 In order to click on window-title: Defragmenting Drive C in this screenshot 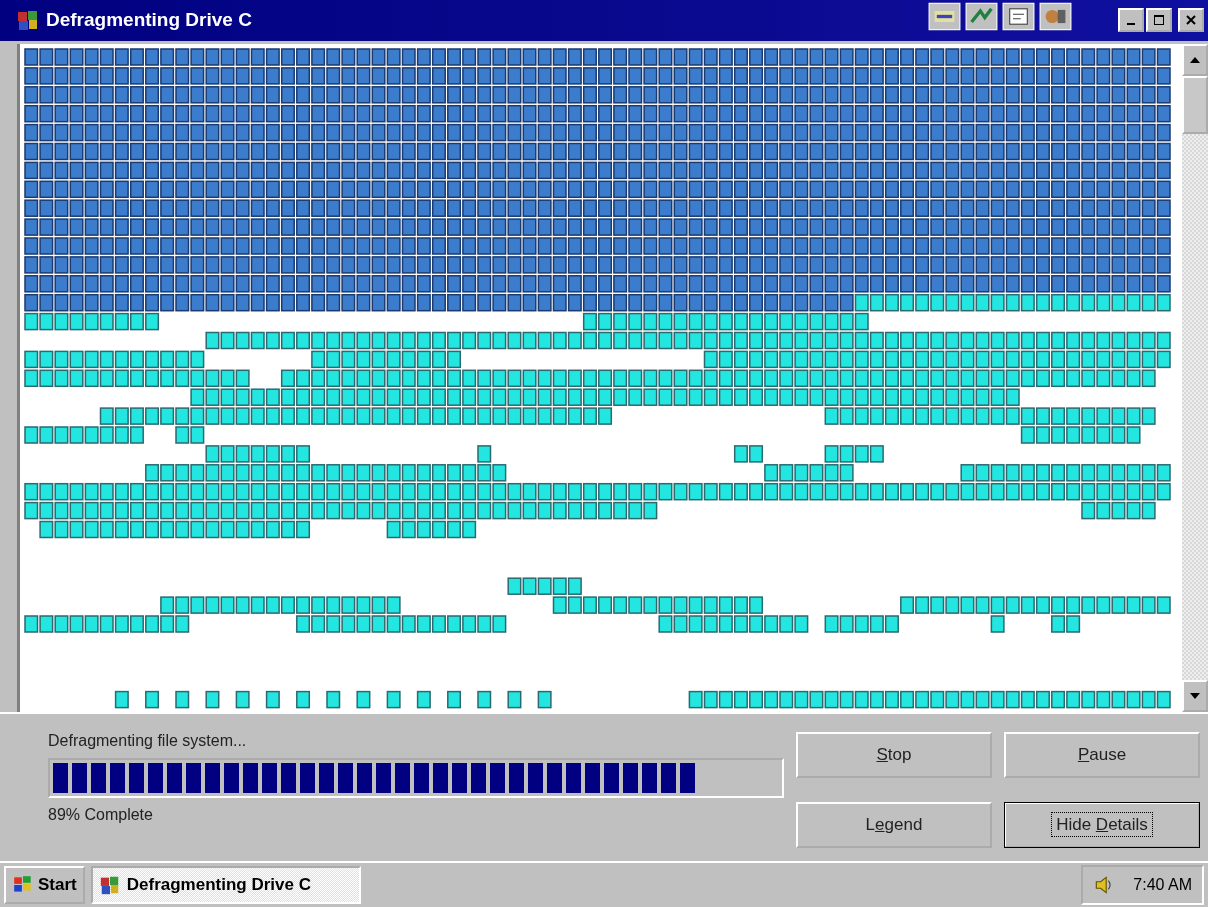, I will do `click(149, 20)`.